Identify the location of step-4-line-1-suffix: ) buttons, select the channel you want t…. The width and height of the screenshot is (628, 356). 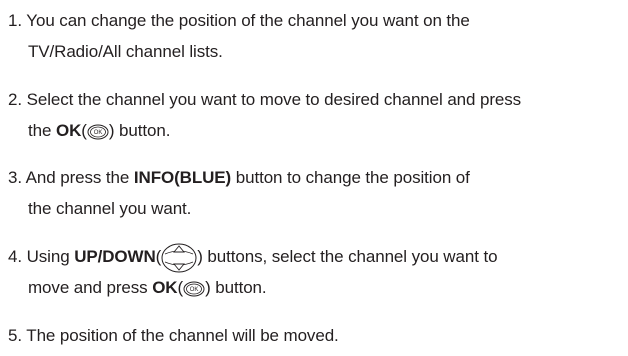
(347, 256).